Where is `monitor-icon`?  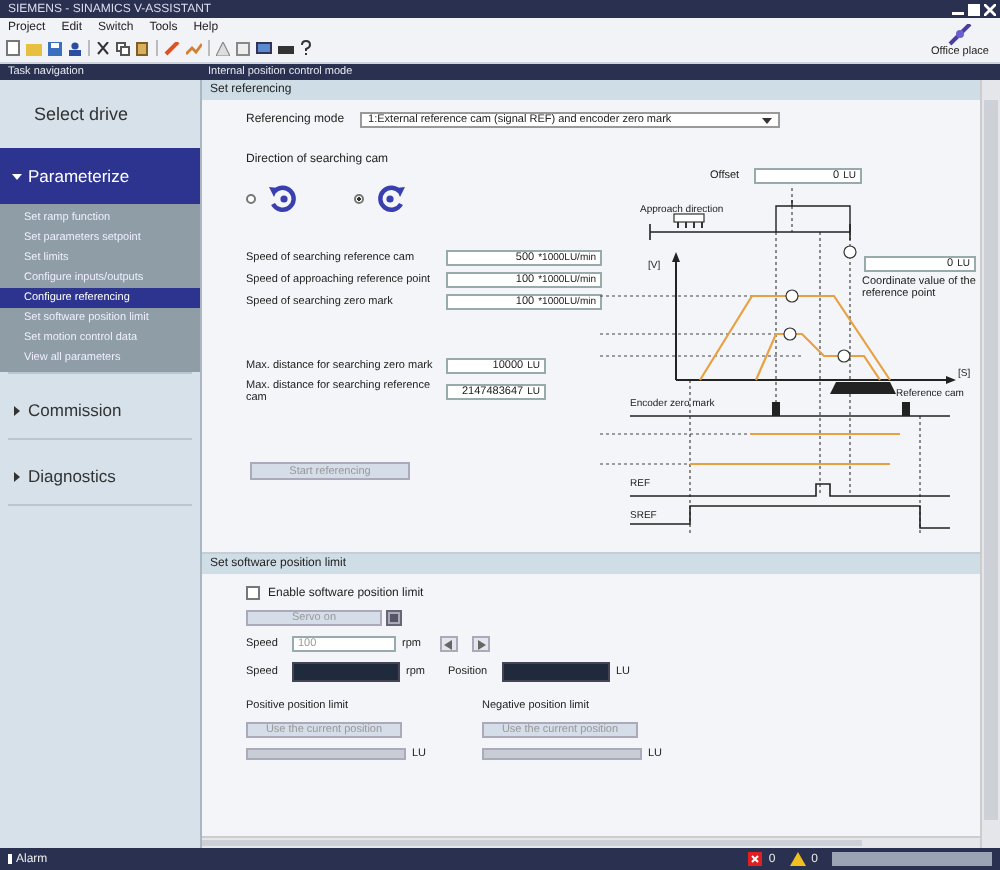
monitor-icon is located at coordinates (264, 48).